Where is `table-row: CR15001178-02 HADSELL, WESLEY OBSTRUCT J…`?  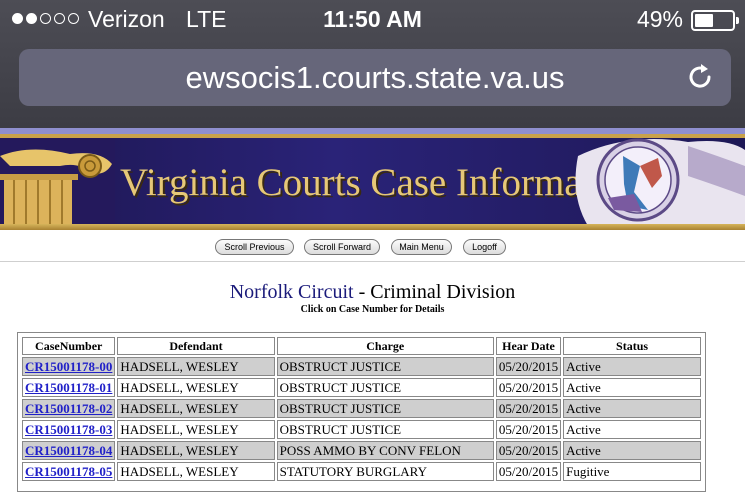 table-row: CR15001178-02 HADSELL, WESLEY OBSTRUCT J… is located at coordinates (361, 408).